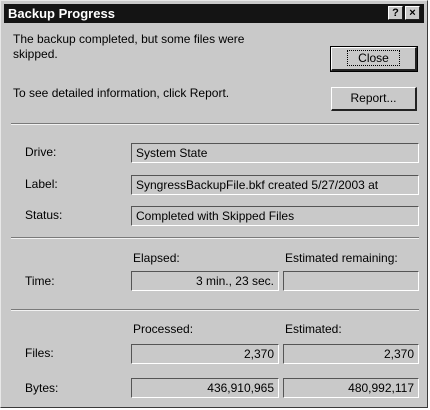  I want to click on window-title: Backup Progress, so click(61, 13).